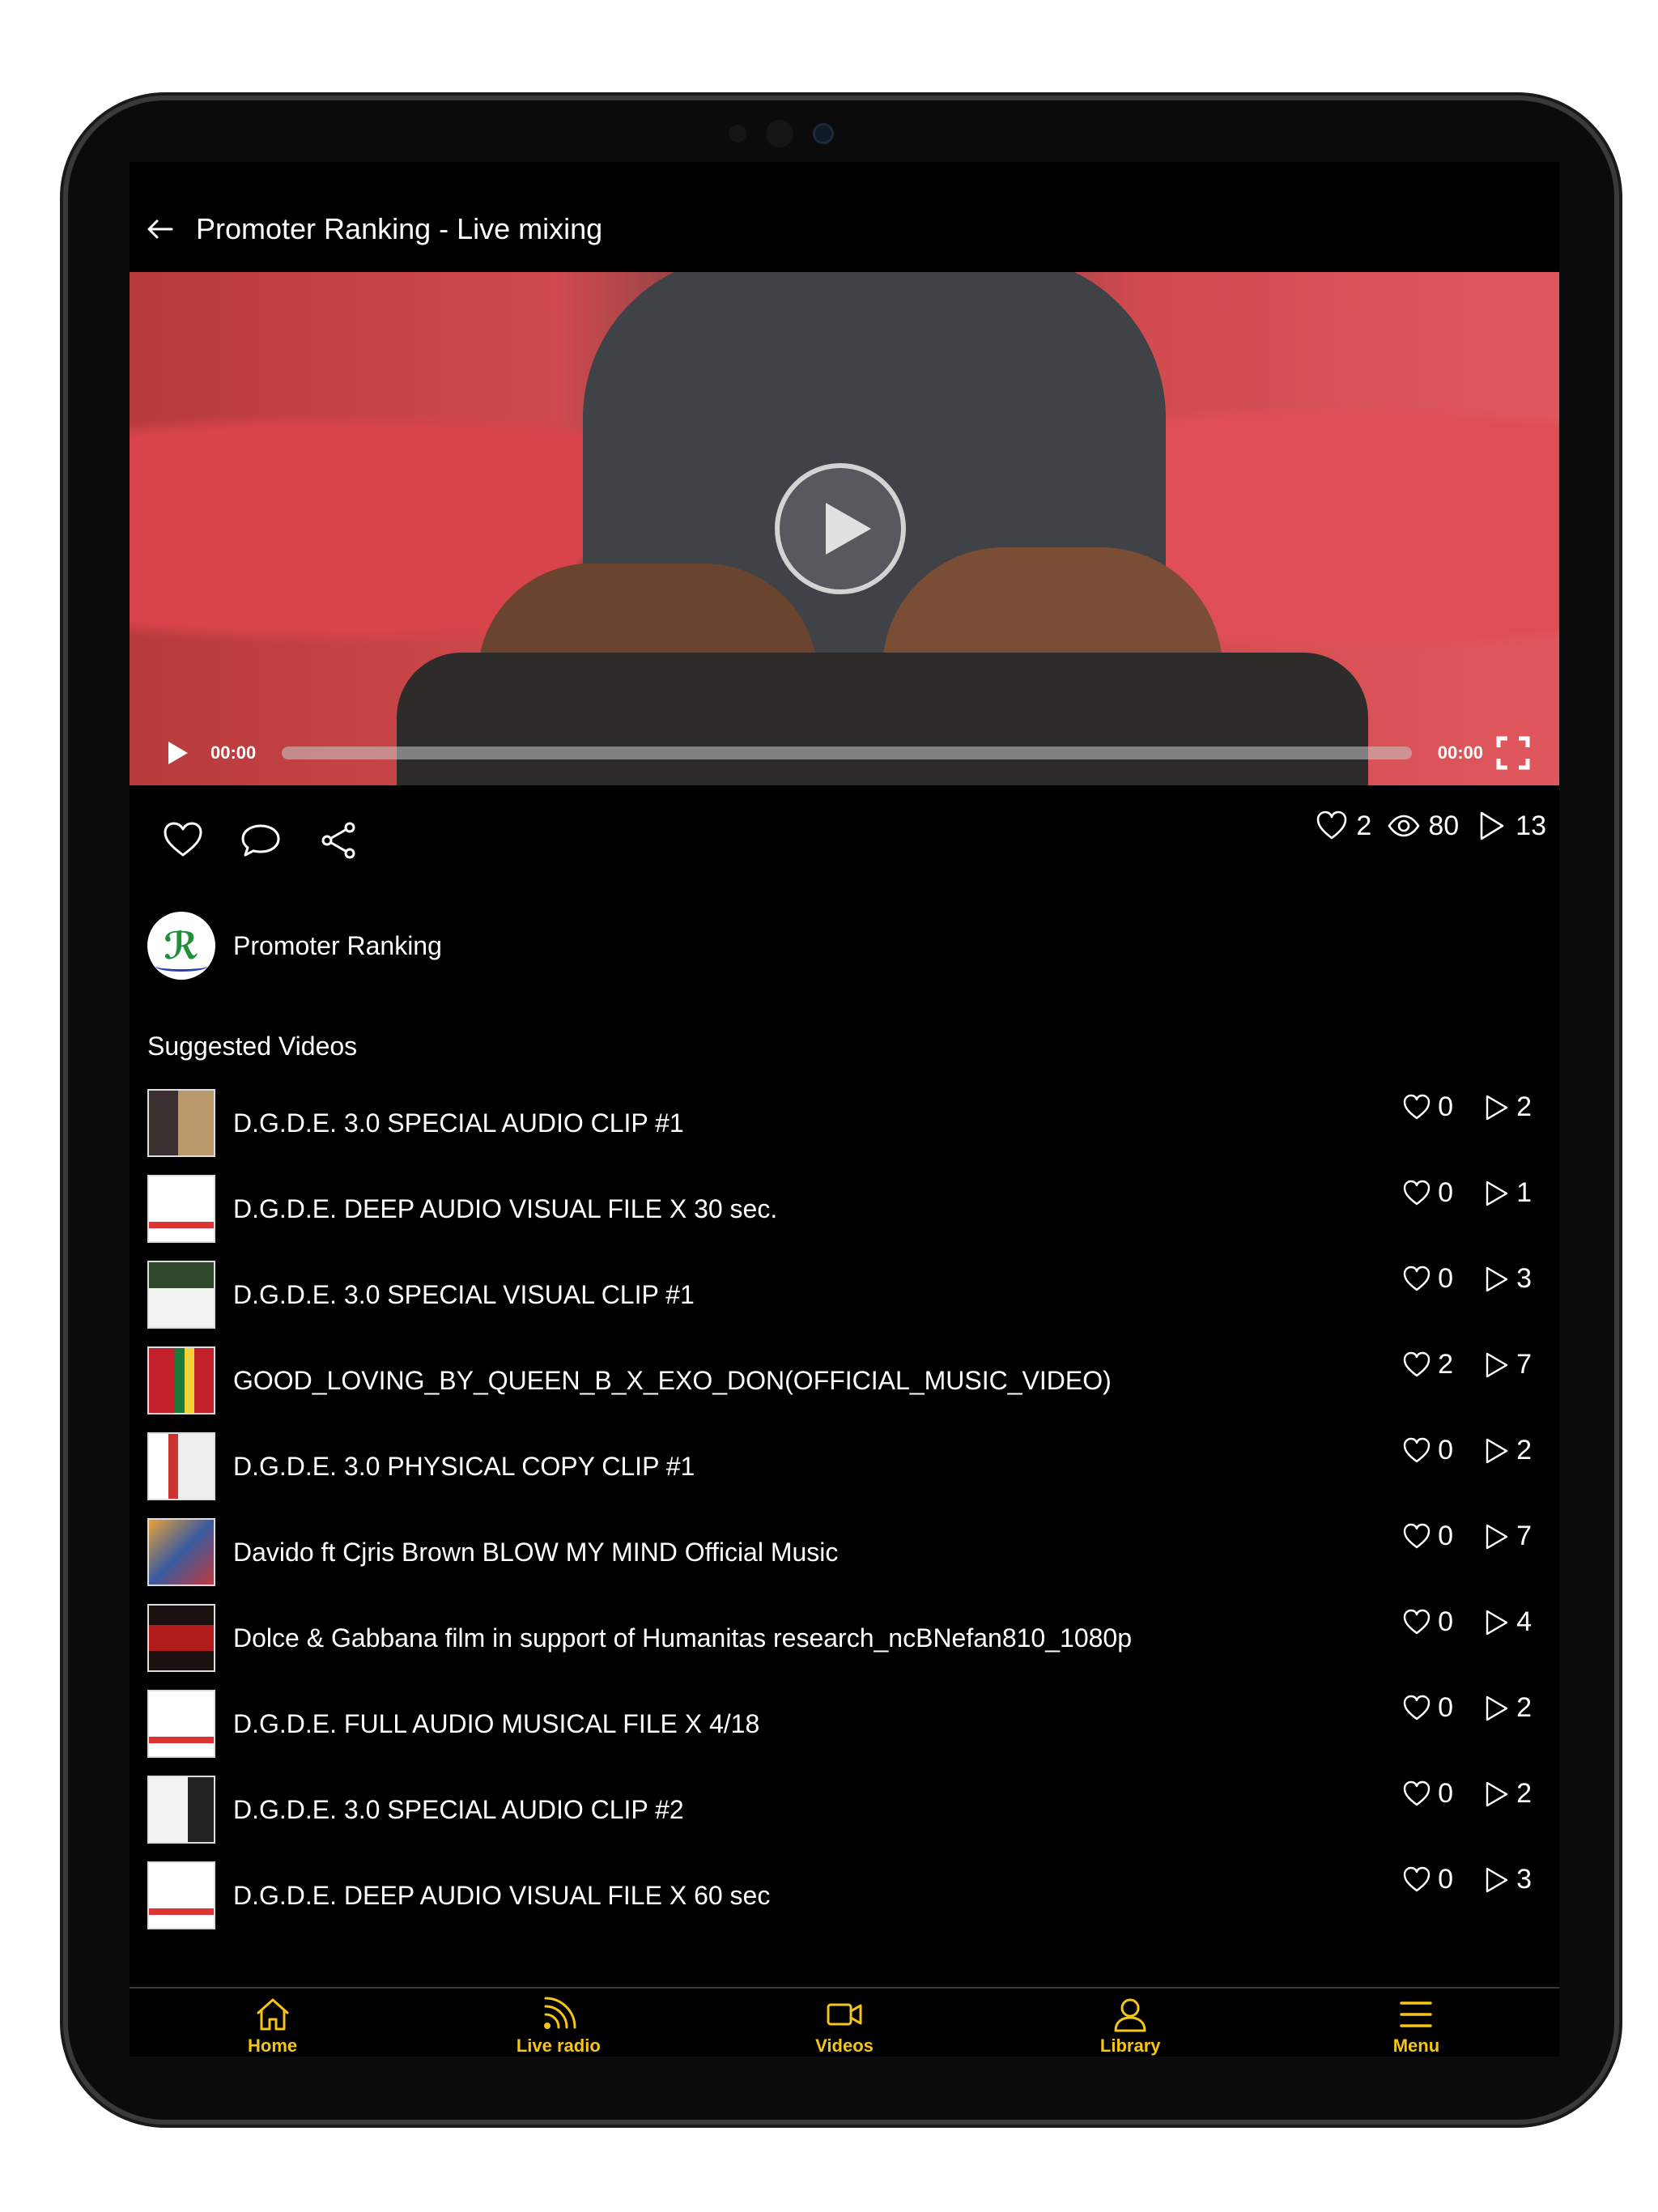 The height and width of the screenshot is (2212, 1658). What do you see at coordinates (273, 2046) in the screenshot?
I see `tab-label: Home` at bounding box center [273, 2046].